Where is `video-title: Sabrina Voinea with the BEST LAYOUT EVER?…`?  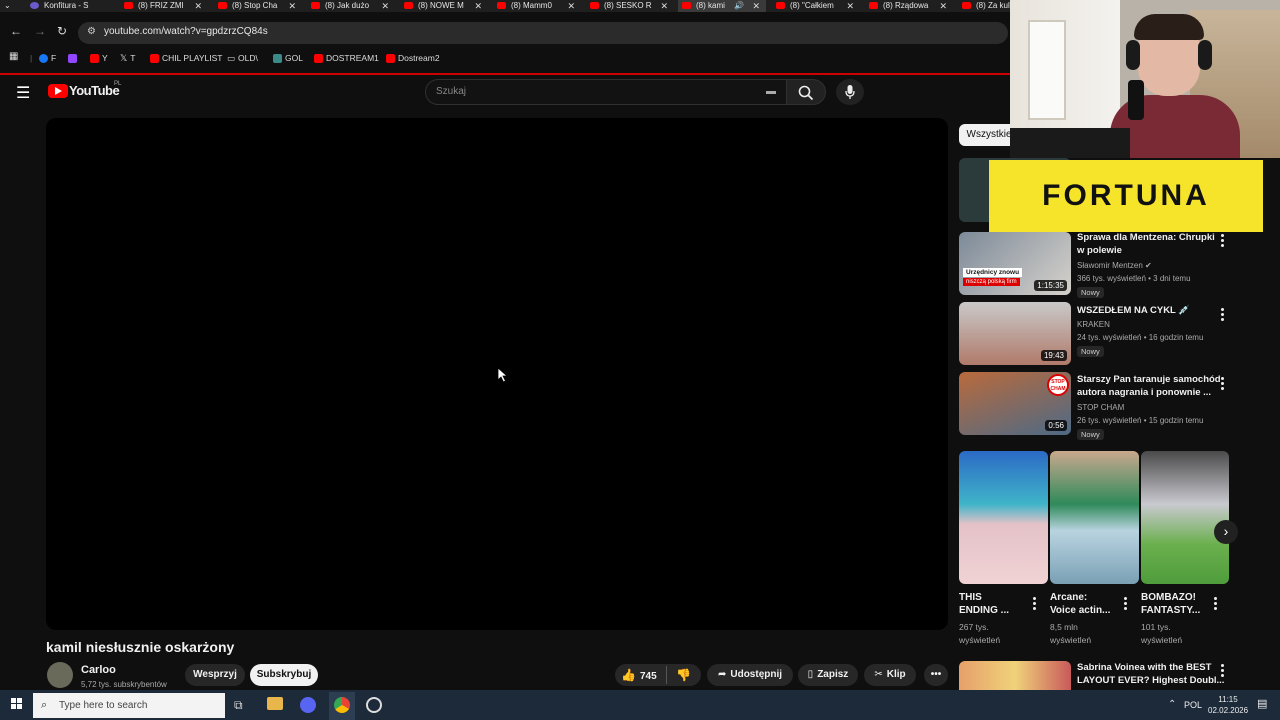 video-title: Sabrina Voinea with the BEST LAYOUT EVER?… is located at coordinates (1150, 674).